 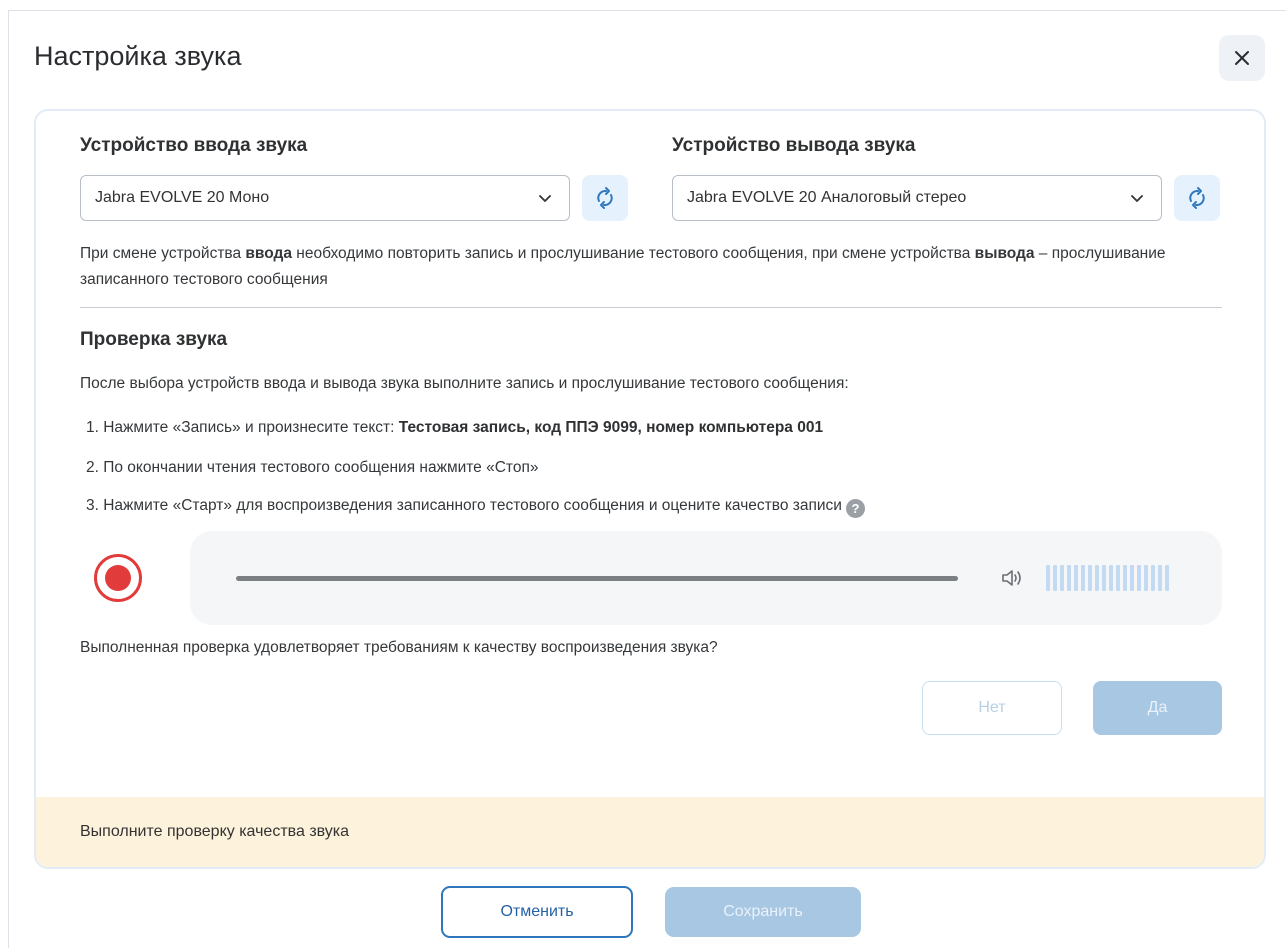 What do you see at coordinates (194, 145) in the screenshot?
I see `input-device-heading: Устройство ввода звука` at bounding box center [194, 145].